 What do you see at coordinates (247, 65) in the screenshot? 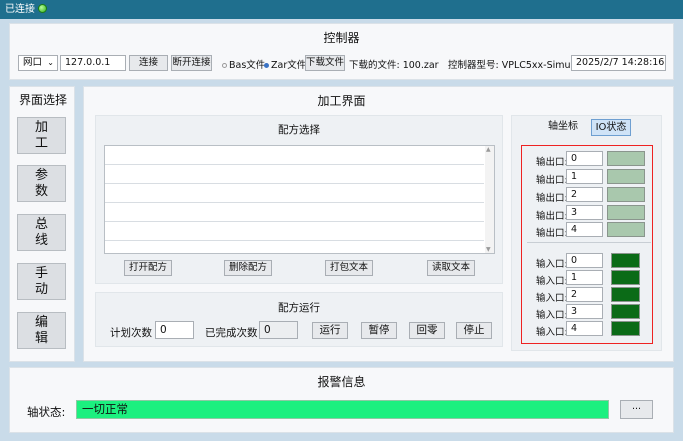
I see `bas-file-label: Bas文件` at bounding box center [247, 65].